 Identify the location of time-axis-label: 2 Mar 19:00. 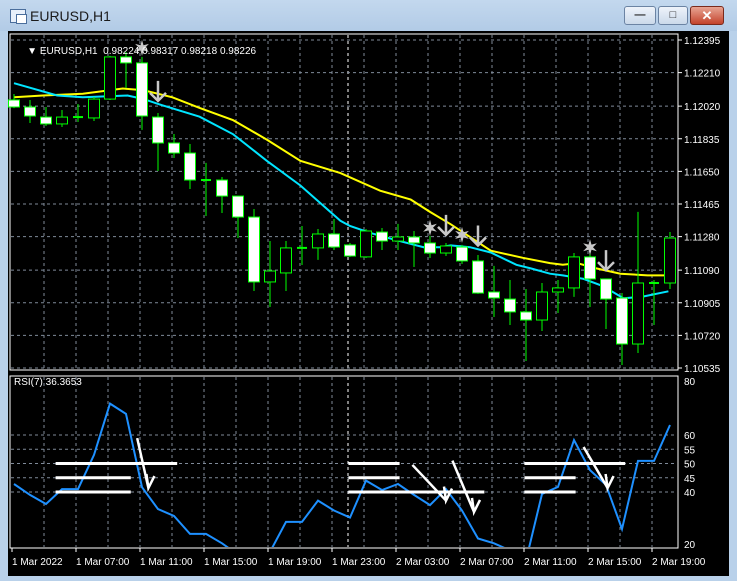
(679, 562).